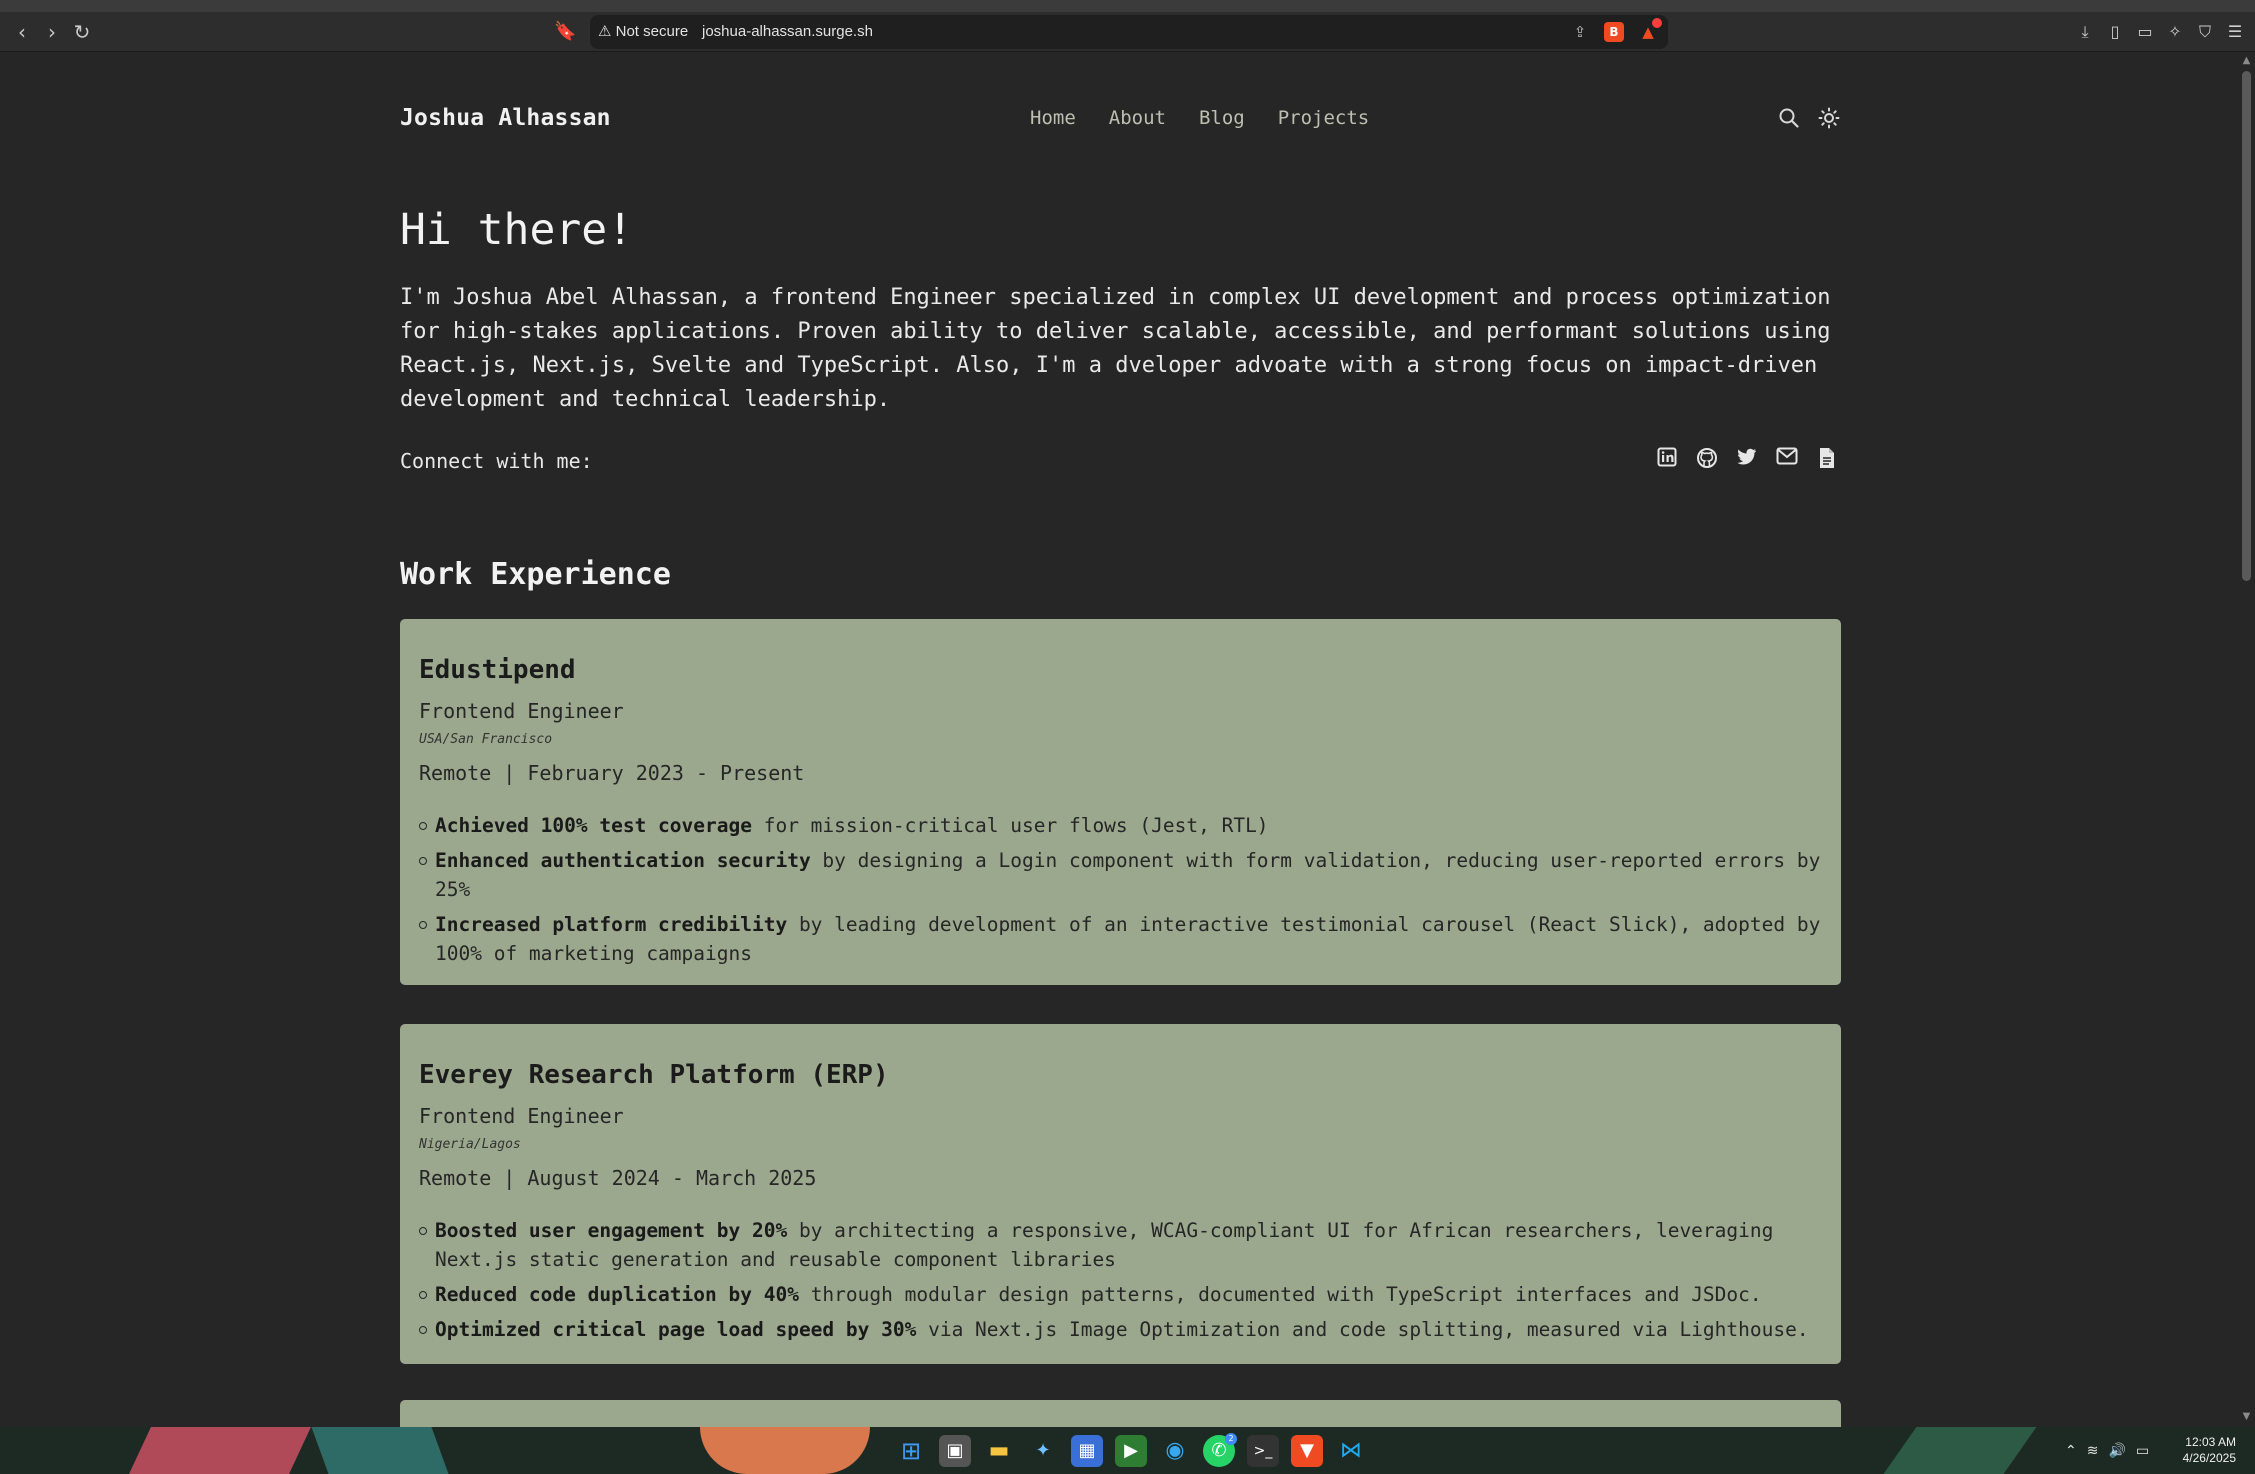  Describe the element at coordinates (652, 31) in the screenshot. I see `security-label: Not secure` at that location.